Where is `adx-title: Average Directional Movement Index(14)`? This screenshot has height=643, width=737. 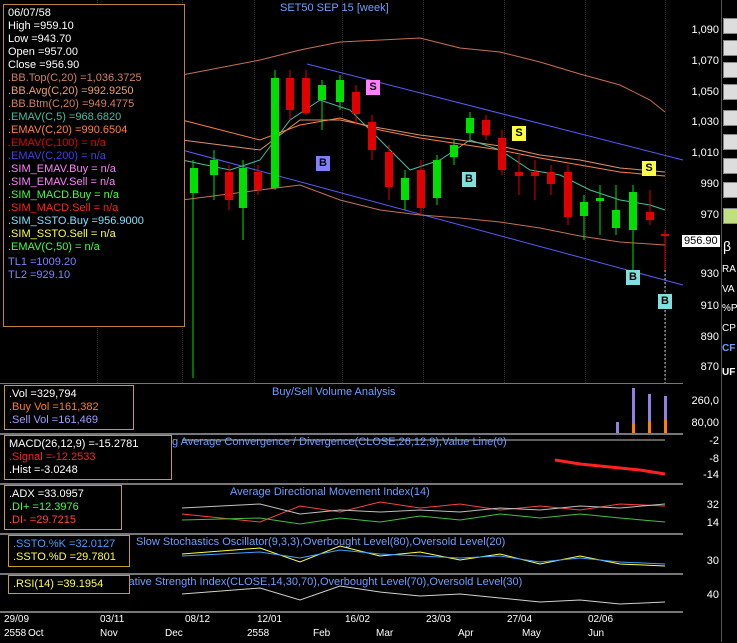 adx-title: Average Directional Movement Index(14) is located at coordinates (330, 492).